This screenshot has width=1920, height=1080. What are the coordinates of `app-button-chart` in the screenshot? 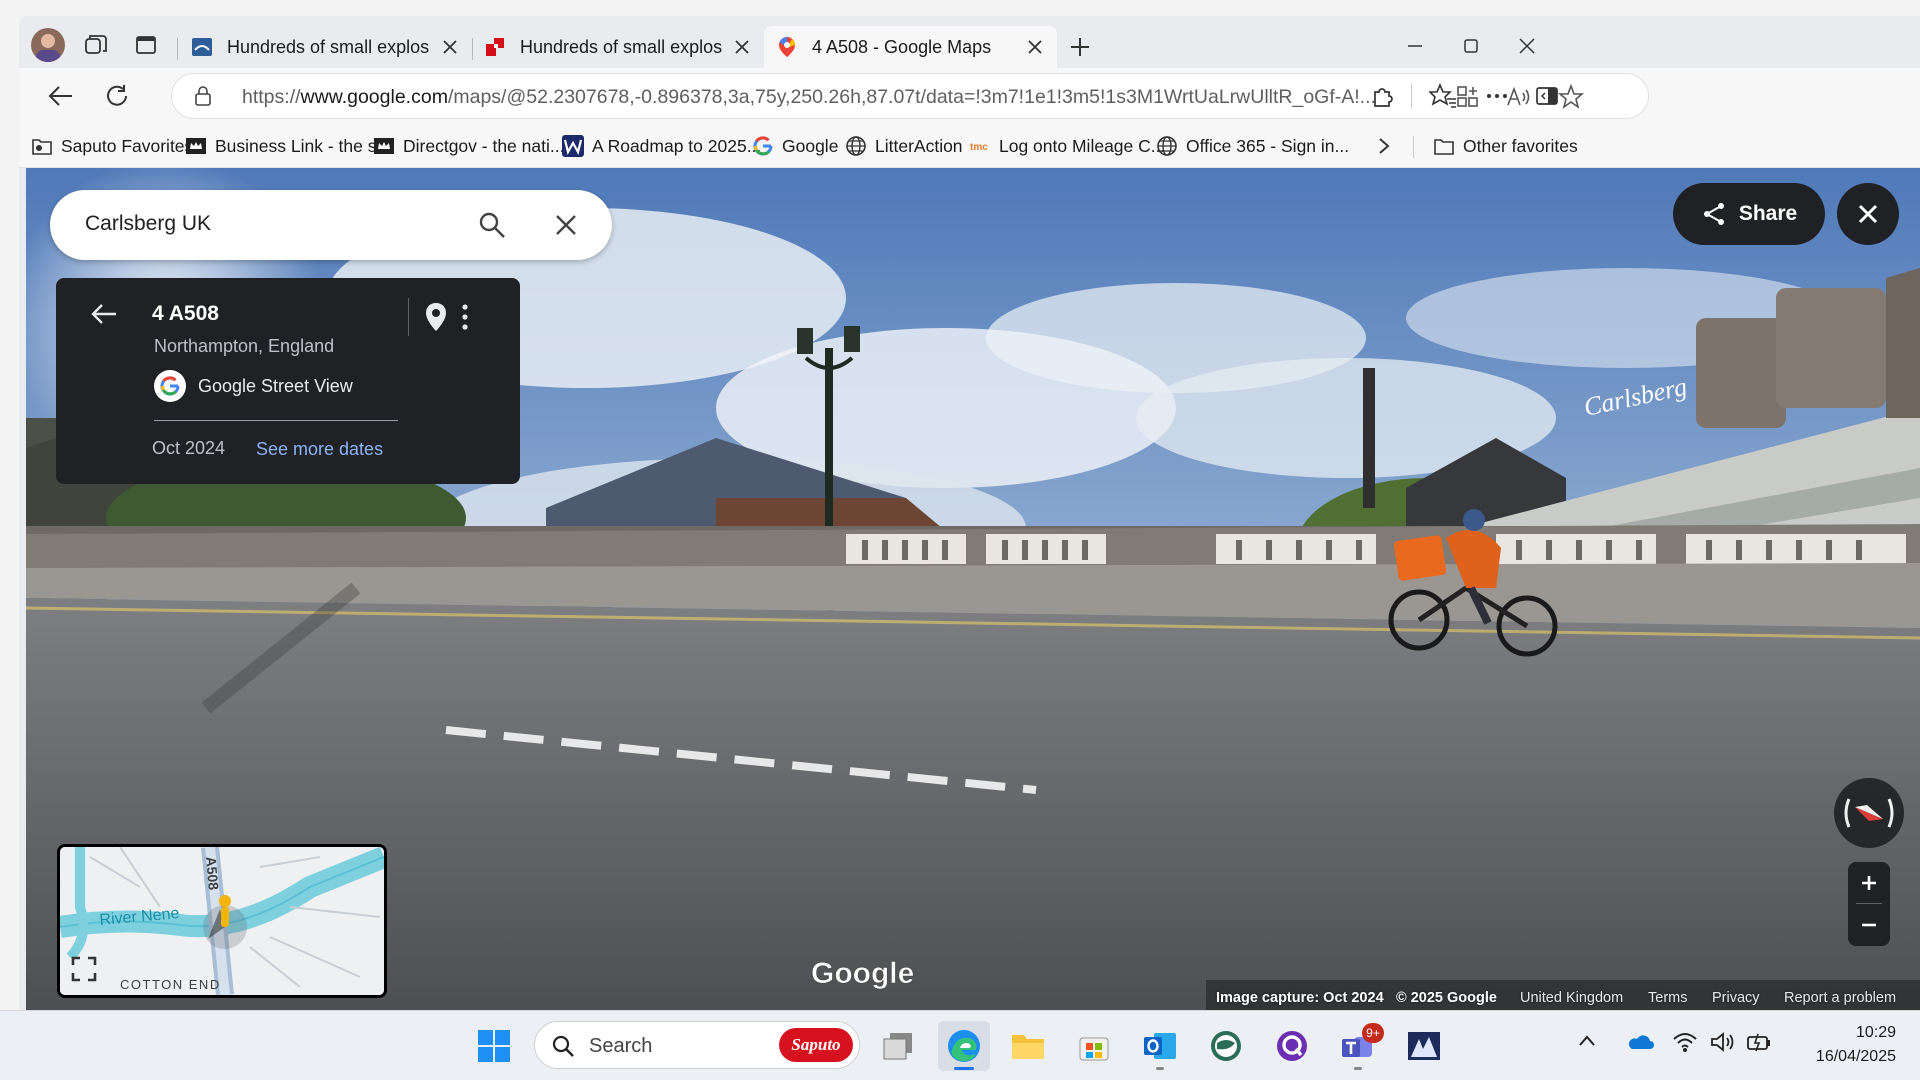 It's located at (1424, 1046).